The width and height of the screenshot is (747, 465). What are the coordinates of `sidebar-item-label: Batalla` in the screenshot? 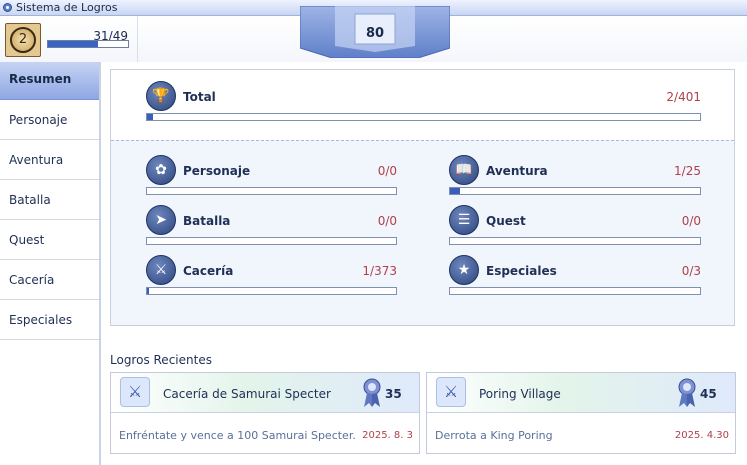 It's located at (30, 200).